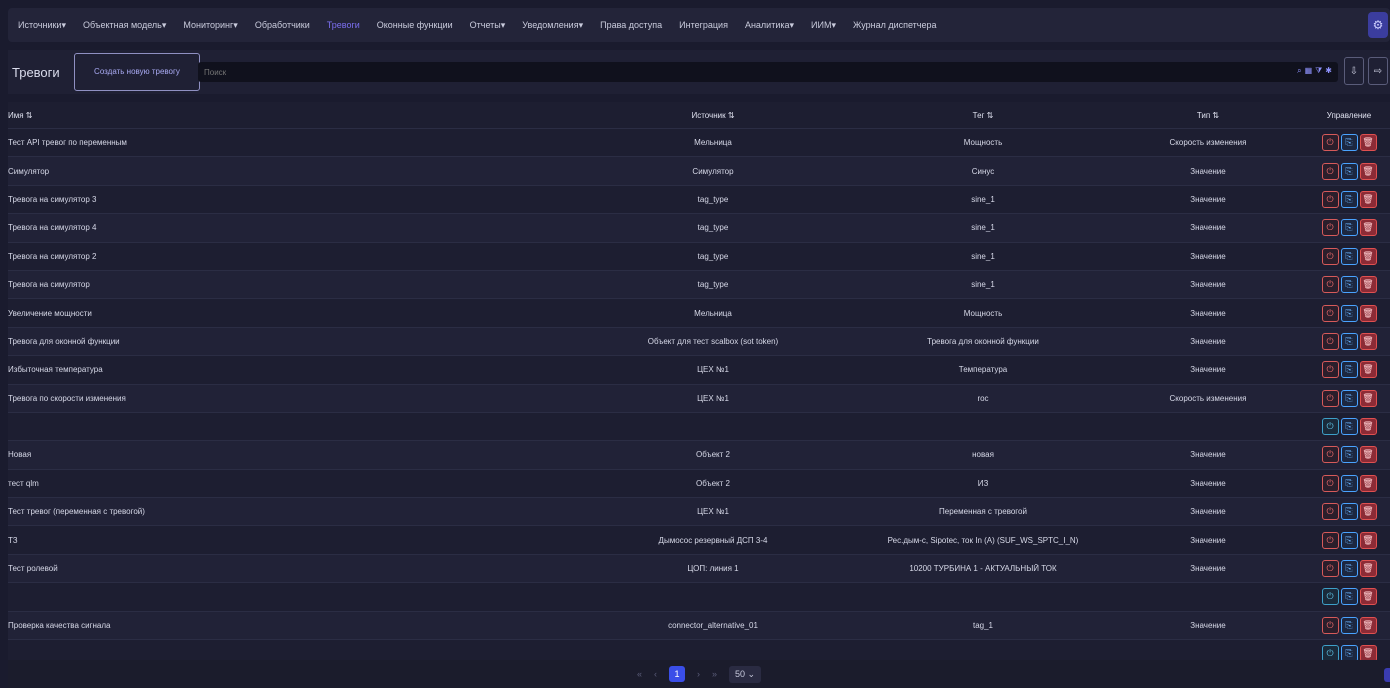 The image size is (1390, 688). I want to click on table-row: Симулятор Симулятор Синус Значение ⏻ ⎘ 🗑, so click(699, 170).